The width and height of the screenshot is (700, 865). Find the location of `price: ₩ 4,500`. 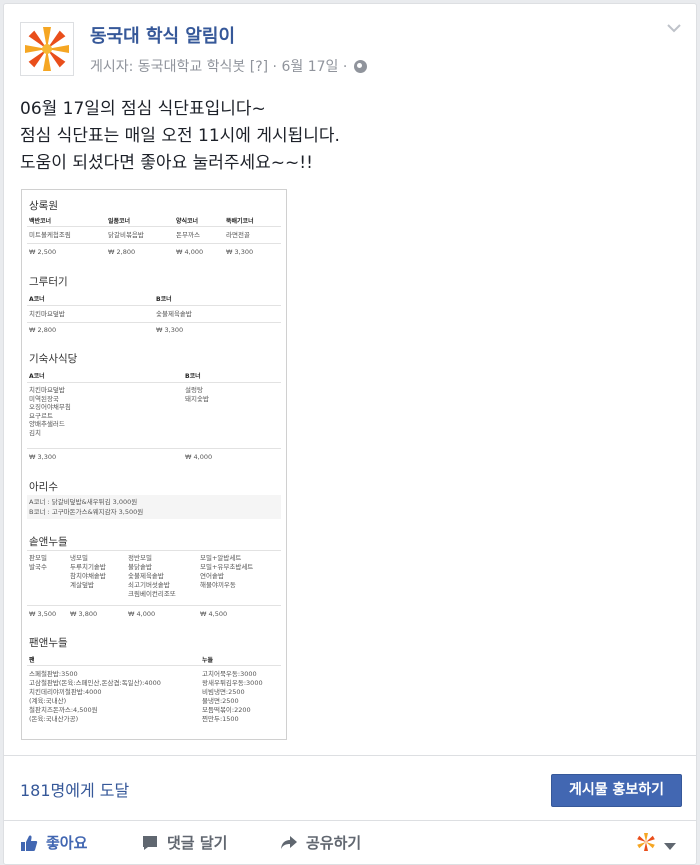

price: ₩ 4,500 is located at coordinates (214, 614).